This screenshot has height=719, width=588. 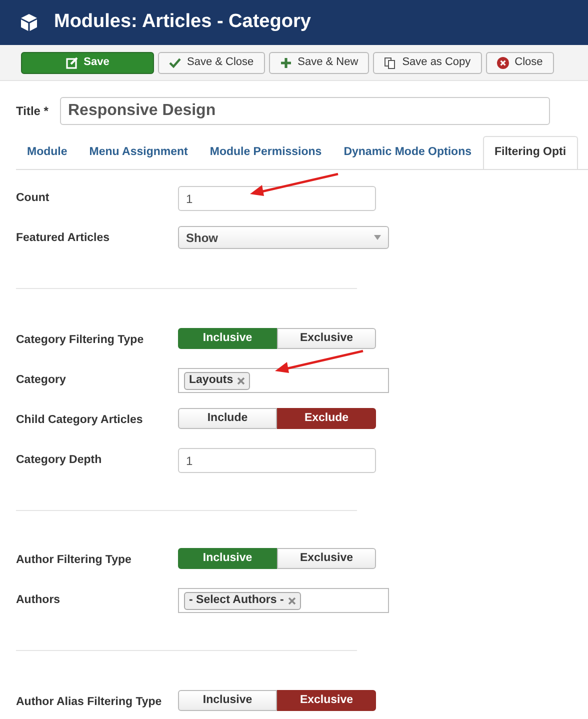 I want to click on field-label: Author Filtering Type, so click(x=74, y=560).